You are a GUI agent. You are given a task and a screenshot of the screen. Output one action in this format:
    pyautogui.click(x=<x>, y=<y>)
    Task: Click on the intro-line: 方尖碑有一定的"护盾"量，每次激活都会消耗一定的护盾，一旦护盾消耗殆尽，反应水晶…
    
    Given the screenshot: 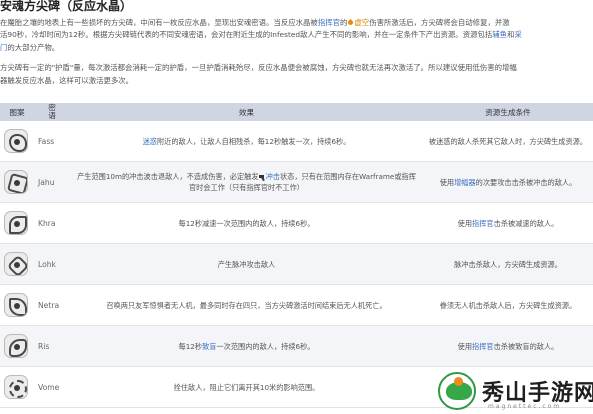 What is the action you would take?
    pyautogui.click(x=296, y=68)
    